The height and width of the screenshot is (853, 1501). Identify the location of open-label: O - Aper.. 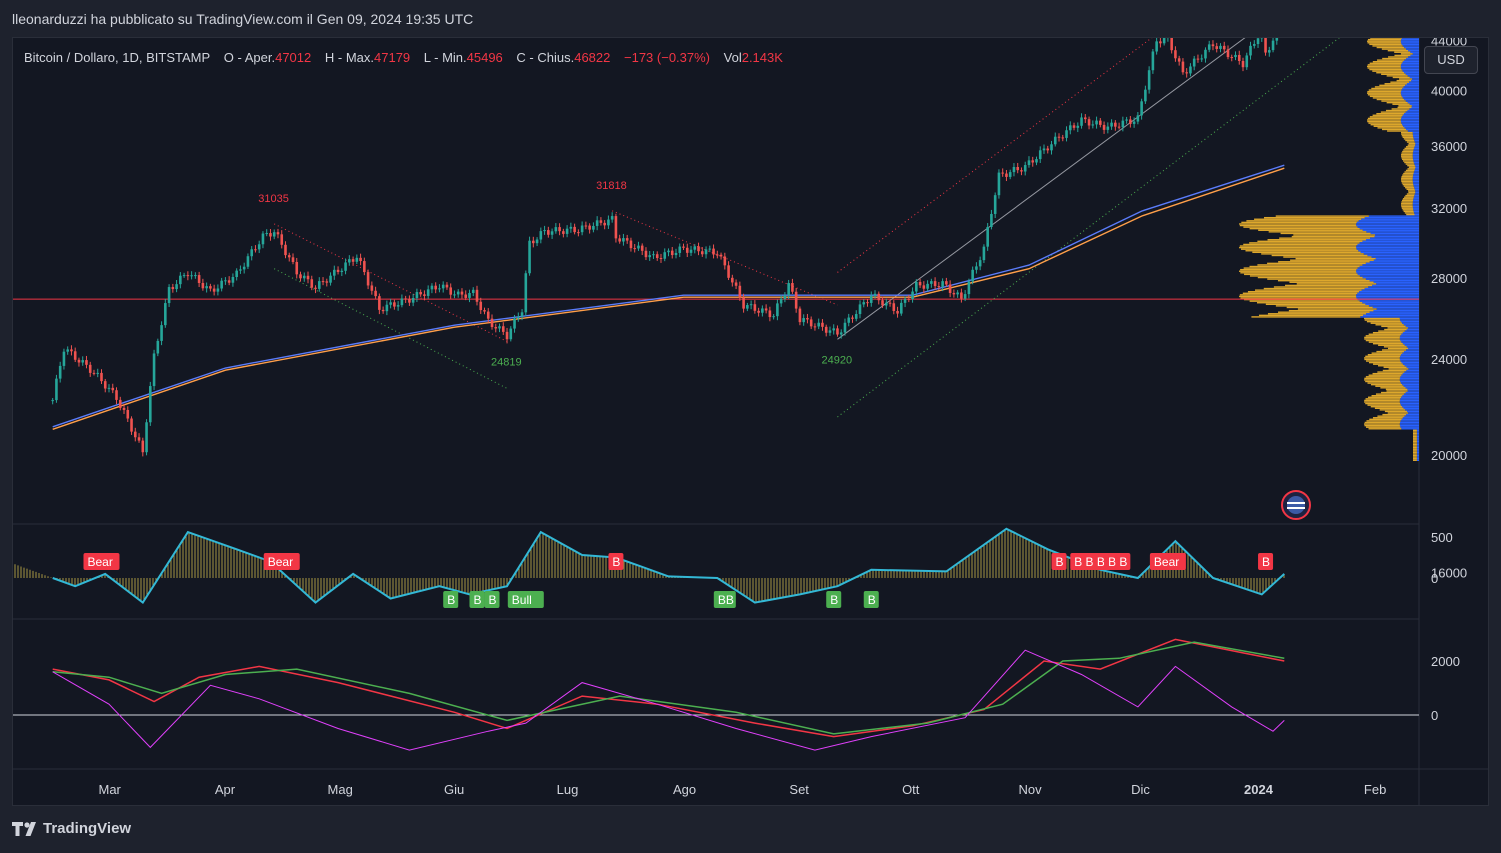
(249, 57).